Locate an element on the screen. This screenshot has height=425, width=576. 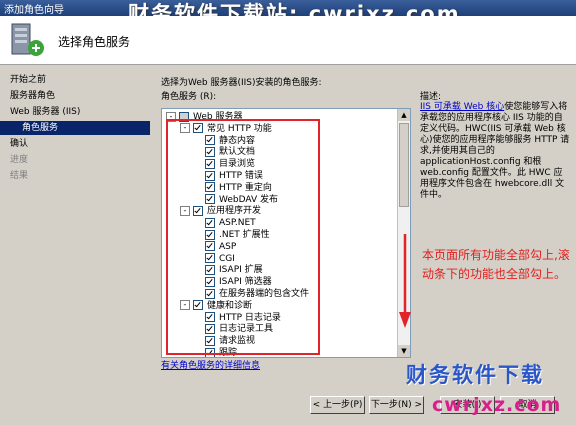
nav-item-confirm: 确认 is located at coordinates (19, 144).